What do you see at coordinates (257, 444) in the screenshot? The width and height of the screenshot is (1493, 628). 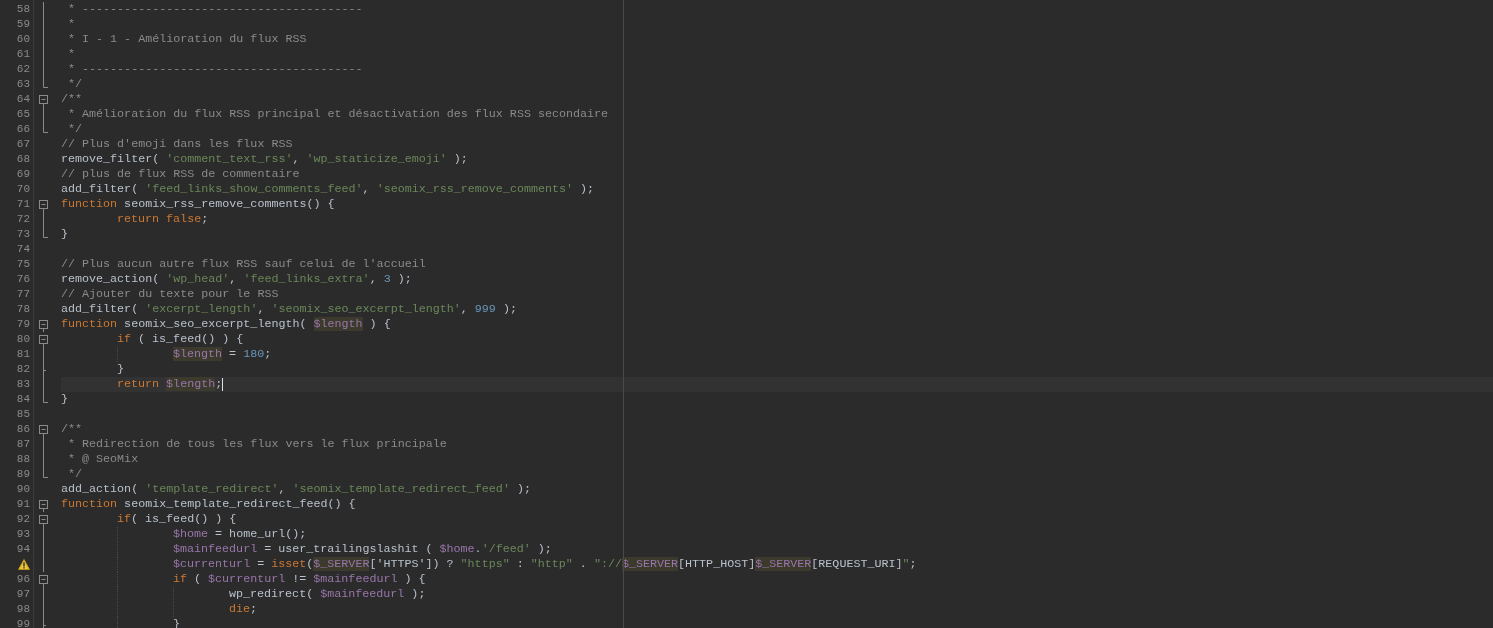 I see `code-line: * Redirection de tous les flux vers le flux principale` at bounding box center [257, 444].